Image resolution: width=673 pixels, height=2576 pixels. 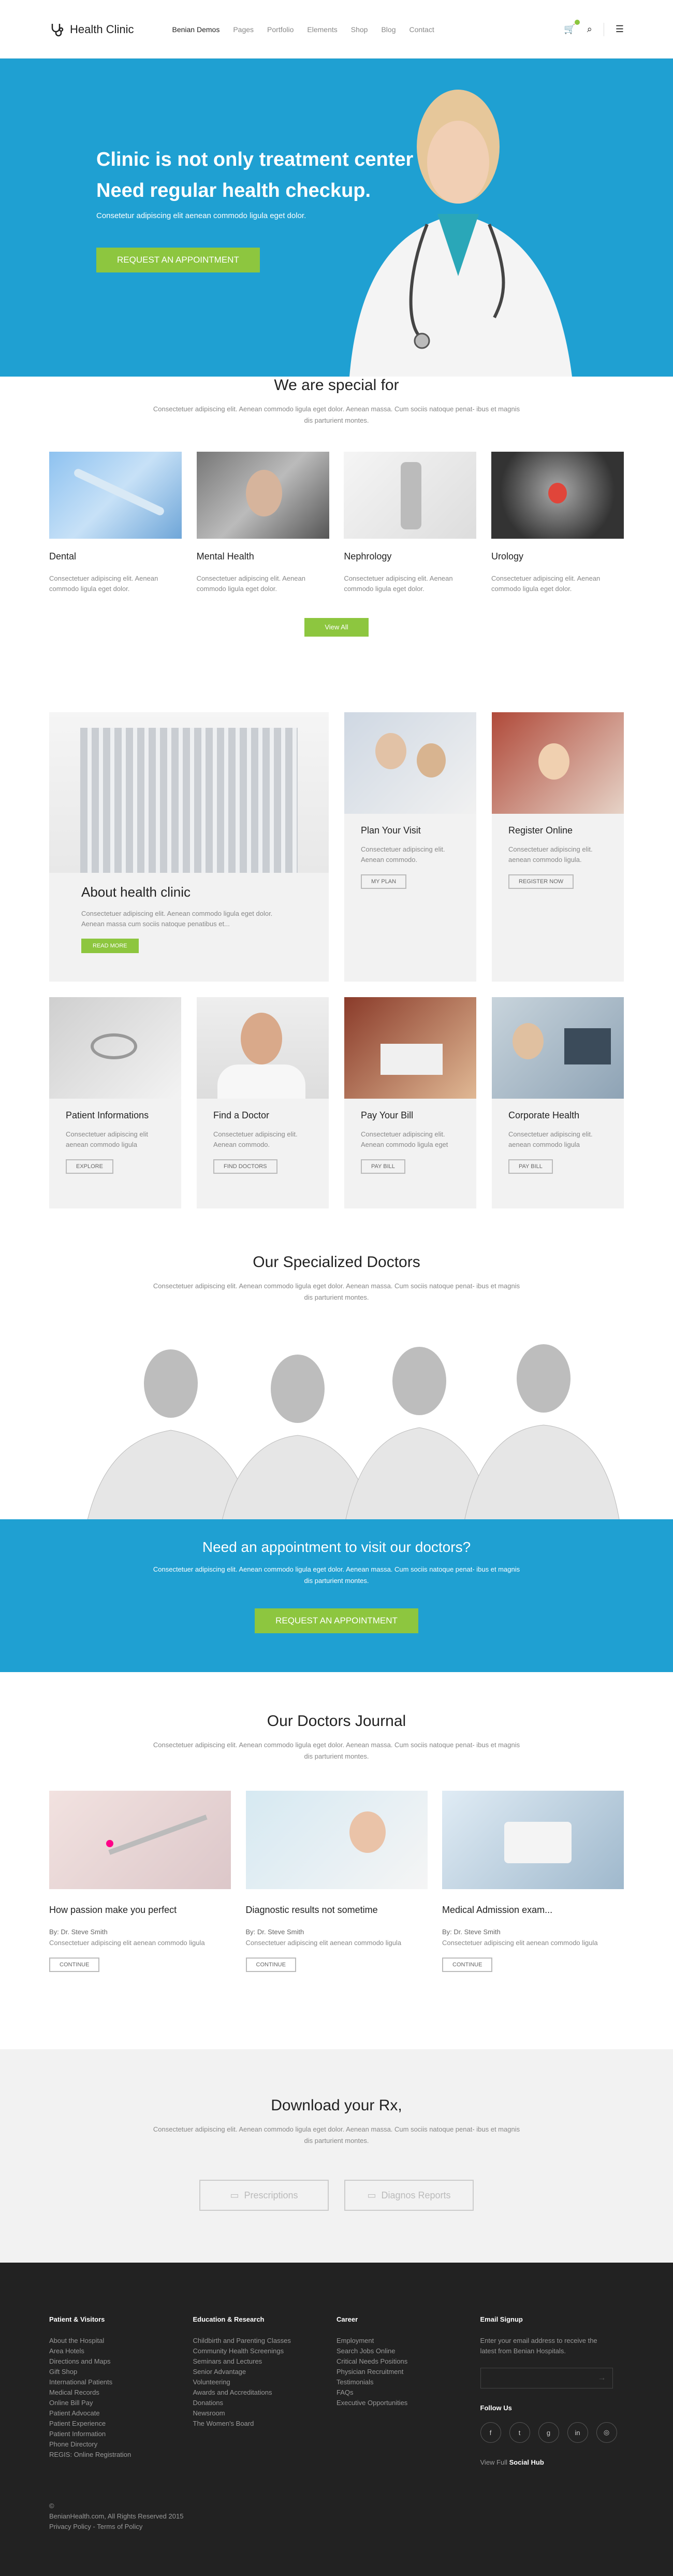 I want to click on my-plan-button: My Plan, so click(x=384, y=881).